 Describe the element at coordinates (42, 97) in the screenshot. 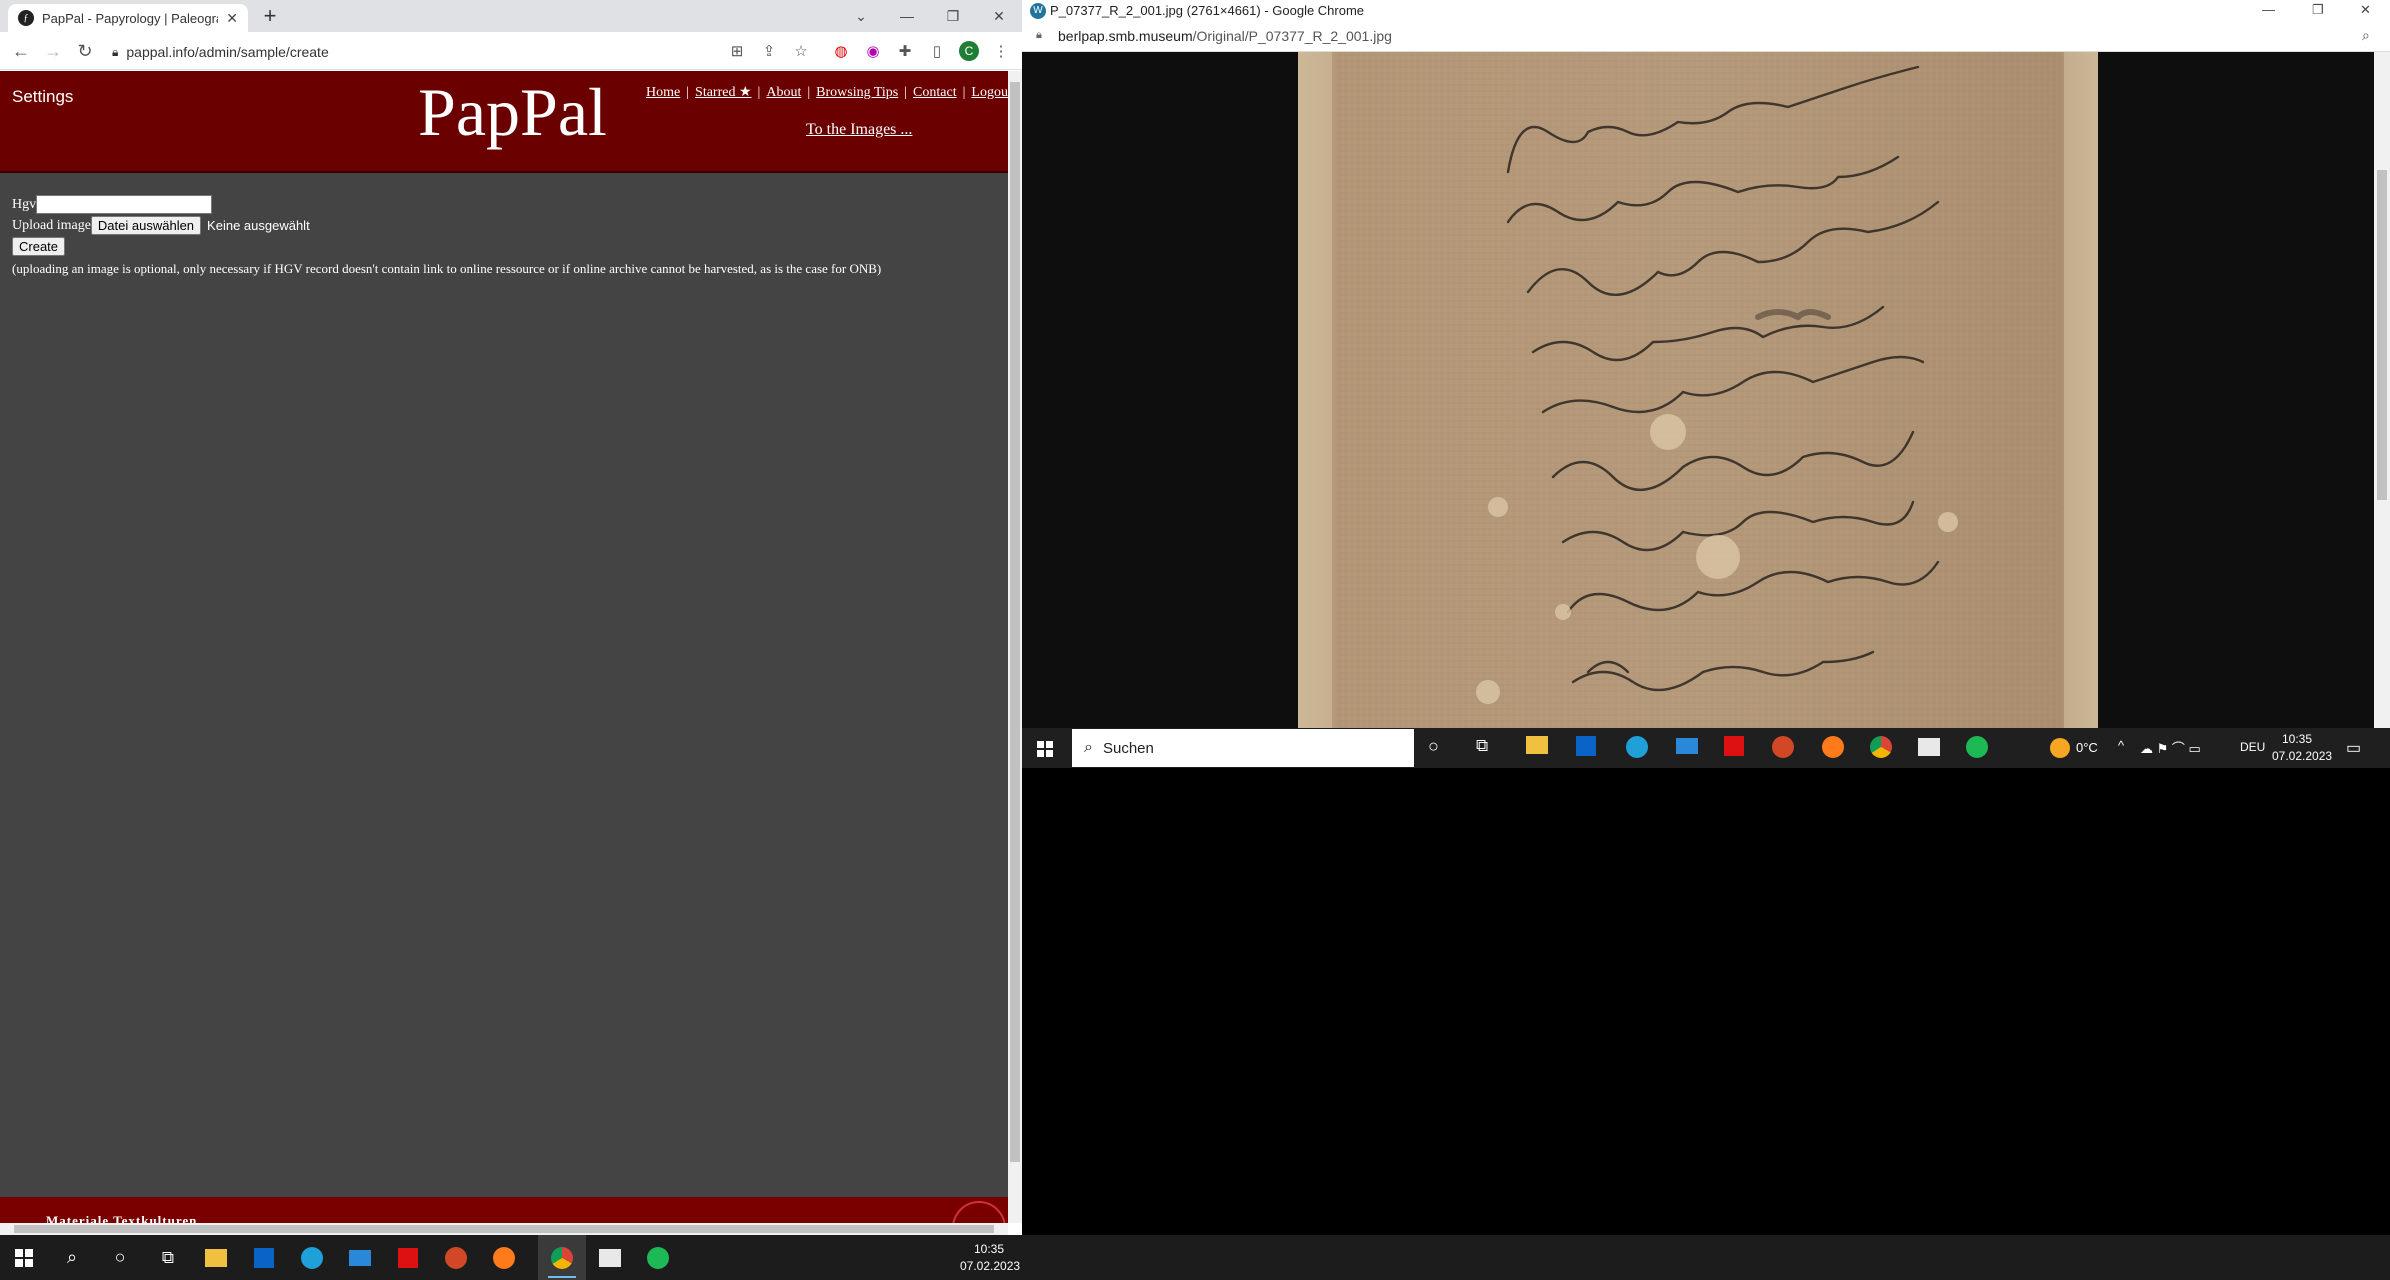

I see `settings-link: Settings` at that location.